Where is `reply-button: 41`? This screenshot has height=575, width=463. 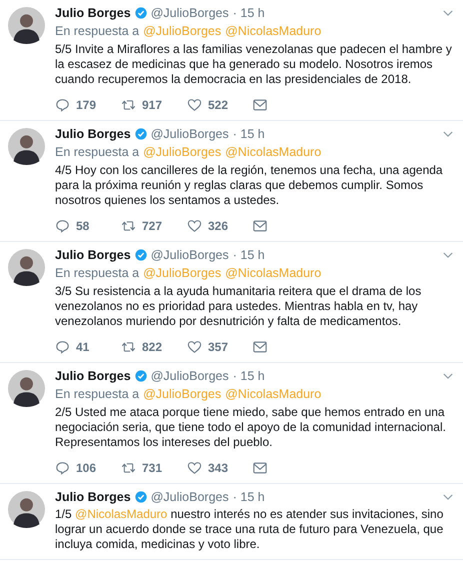
reply-button: 41 is located at coordinates (88, 347).